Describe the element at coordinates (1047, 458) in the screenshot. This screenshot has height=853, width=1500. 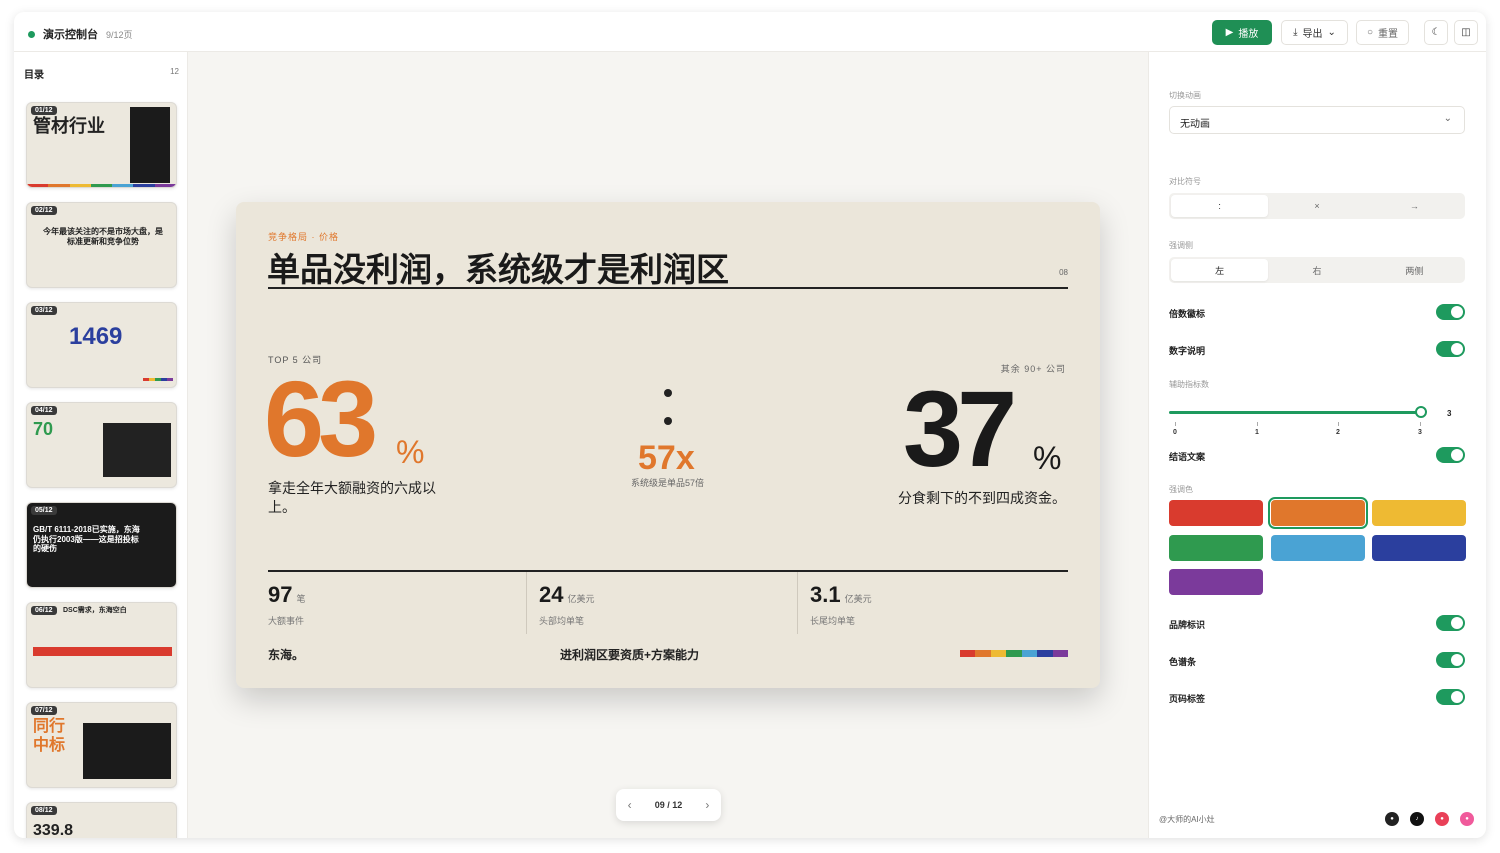
I see `right-unit: %` at that location.